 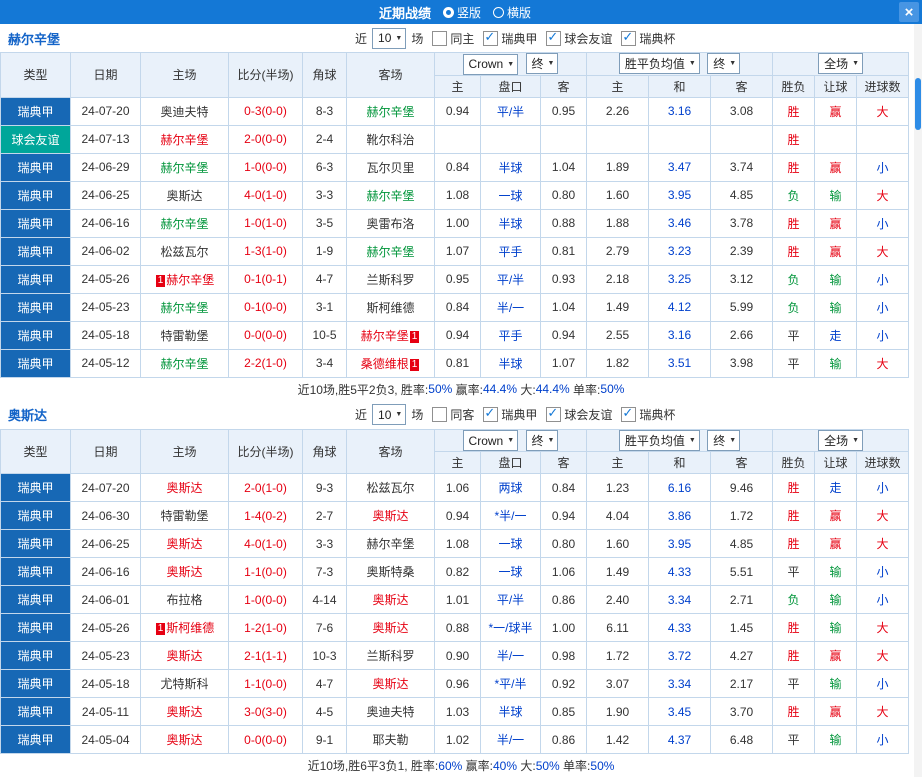 What do you see at coordinates (563, 223) in the screenshot?
I see `asian-away-odds: 0.88` at bounding box center [563, 223].